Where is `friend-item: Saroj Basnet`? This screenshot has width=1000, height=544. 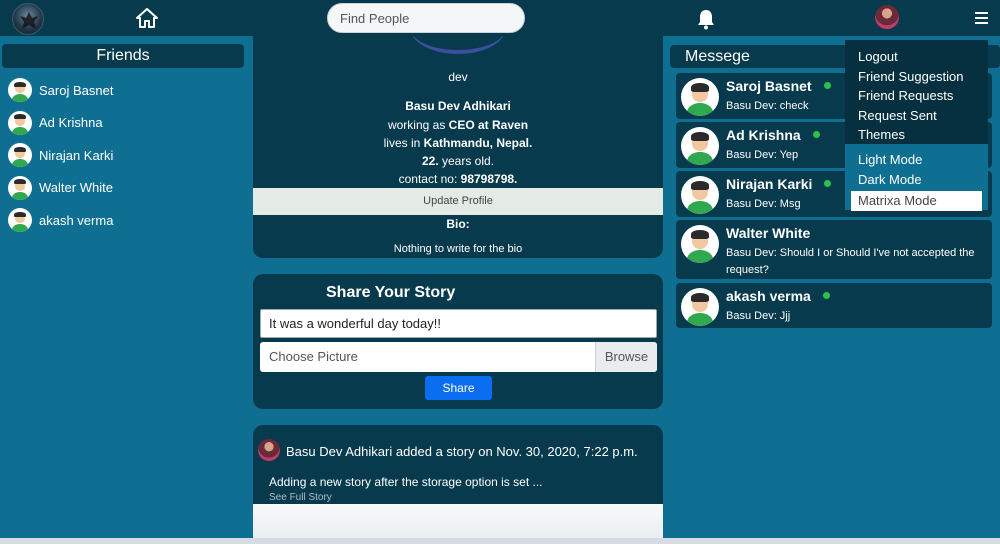 friend-item: Saroj Basnet is located at coordinates (125, 90).